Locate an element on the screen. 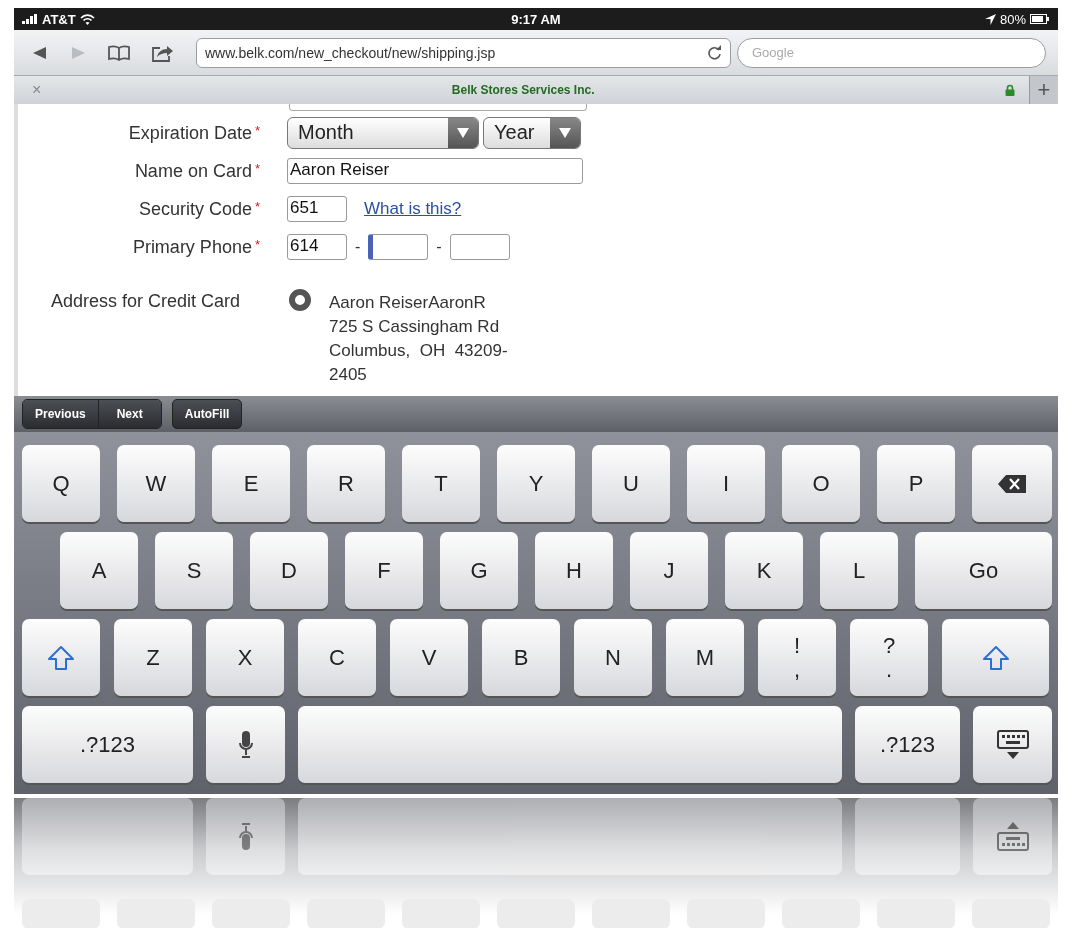  letter-key: G is located at coordinates (479, 570).